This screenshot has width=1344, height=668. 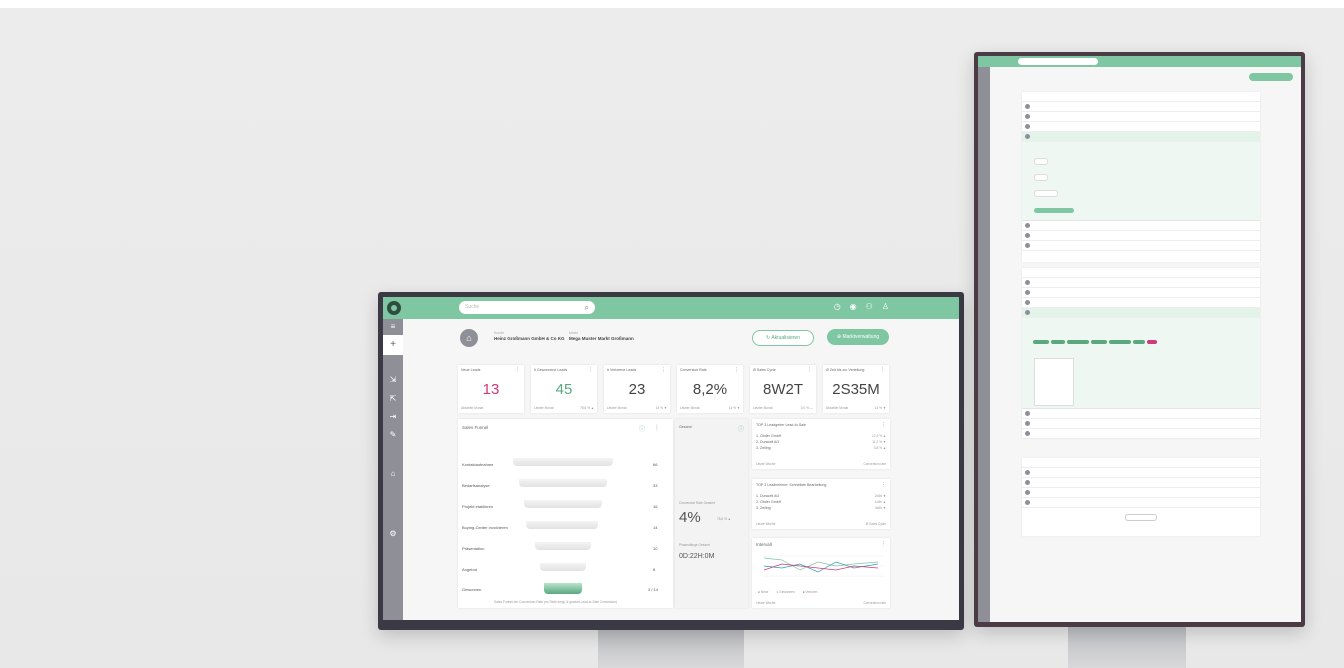 What do you see at coordinates (393, 417) in the screenshot?
I see `exit-icon: ⇥` at bounding box center [393, 417].